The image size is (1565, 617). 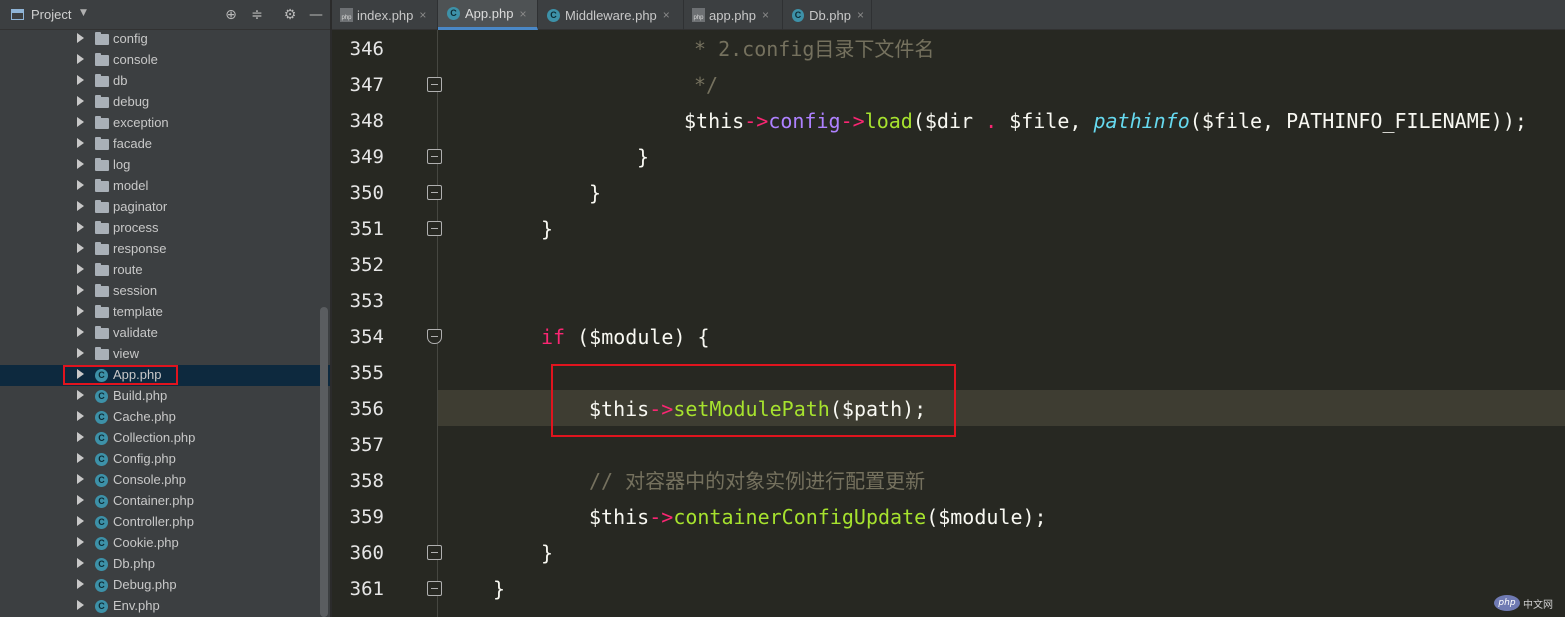 What do you see at coordinates (165, 333) in the screenshot?
I see `tree-folder: validate` at bounding box center [165, 333].